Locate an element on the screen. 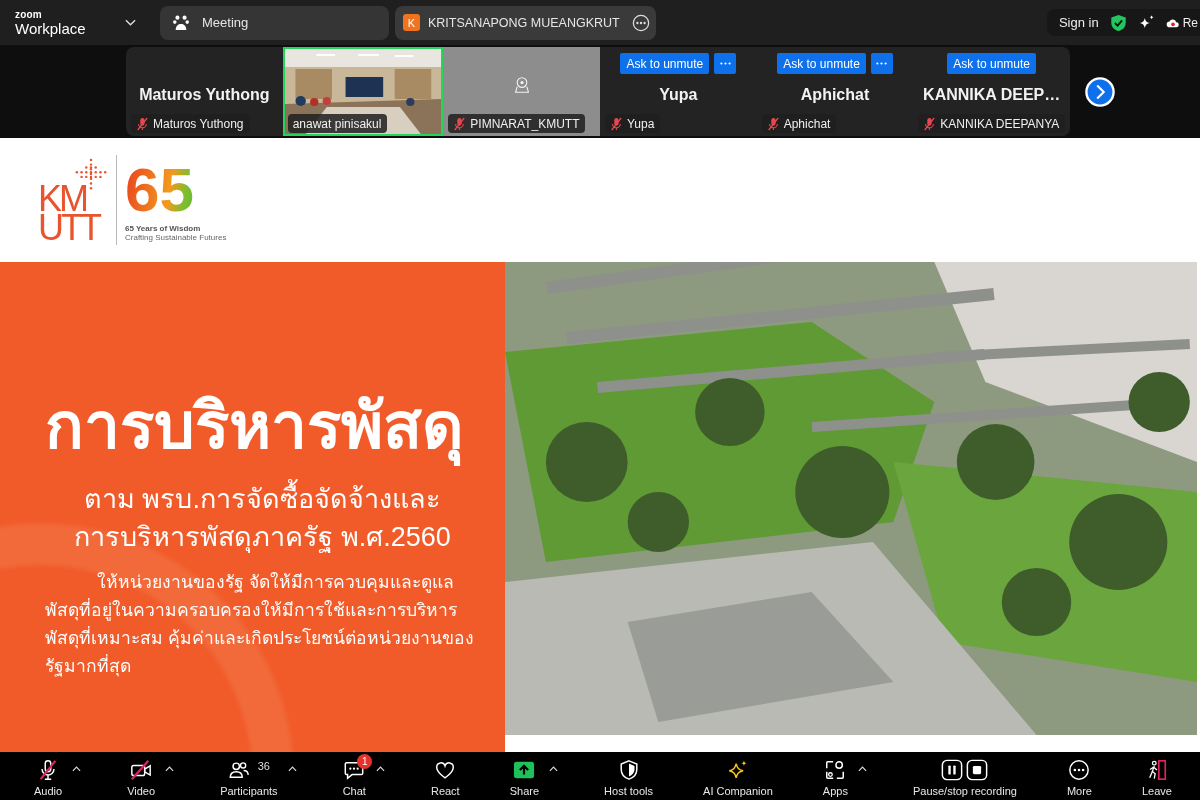 The image size is (1200, 800). heart-icon is located at coordinates (445, 770).